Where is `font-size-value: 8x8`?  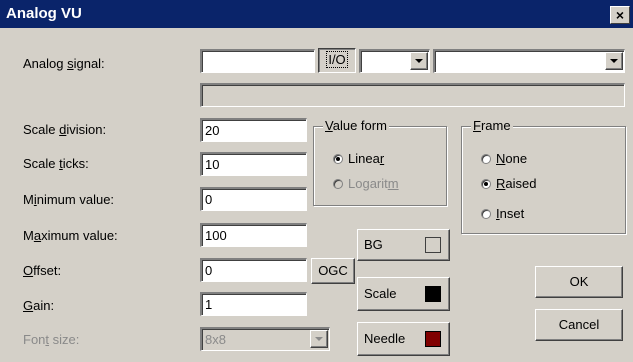
font-size-value: 8x8 is located at coordinates (215, 339).